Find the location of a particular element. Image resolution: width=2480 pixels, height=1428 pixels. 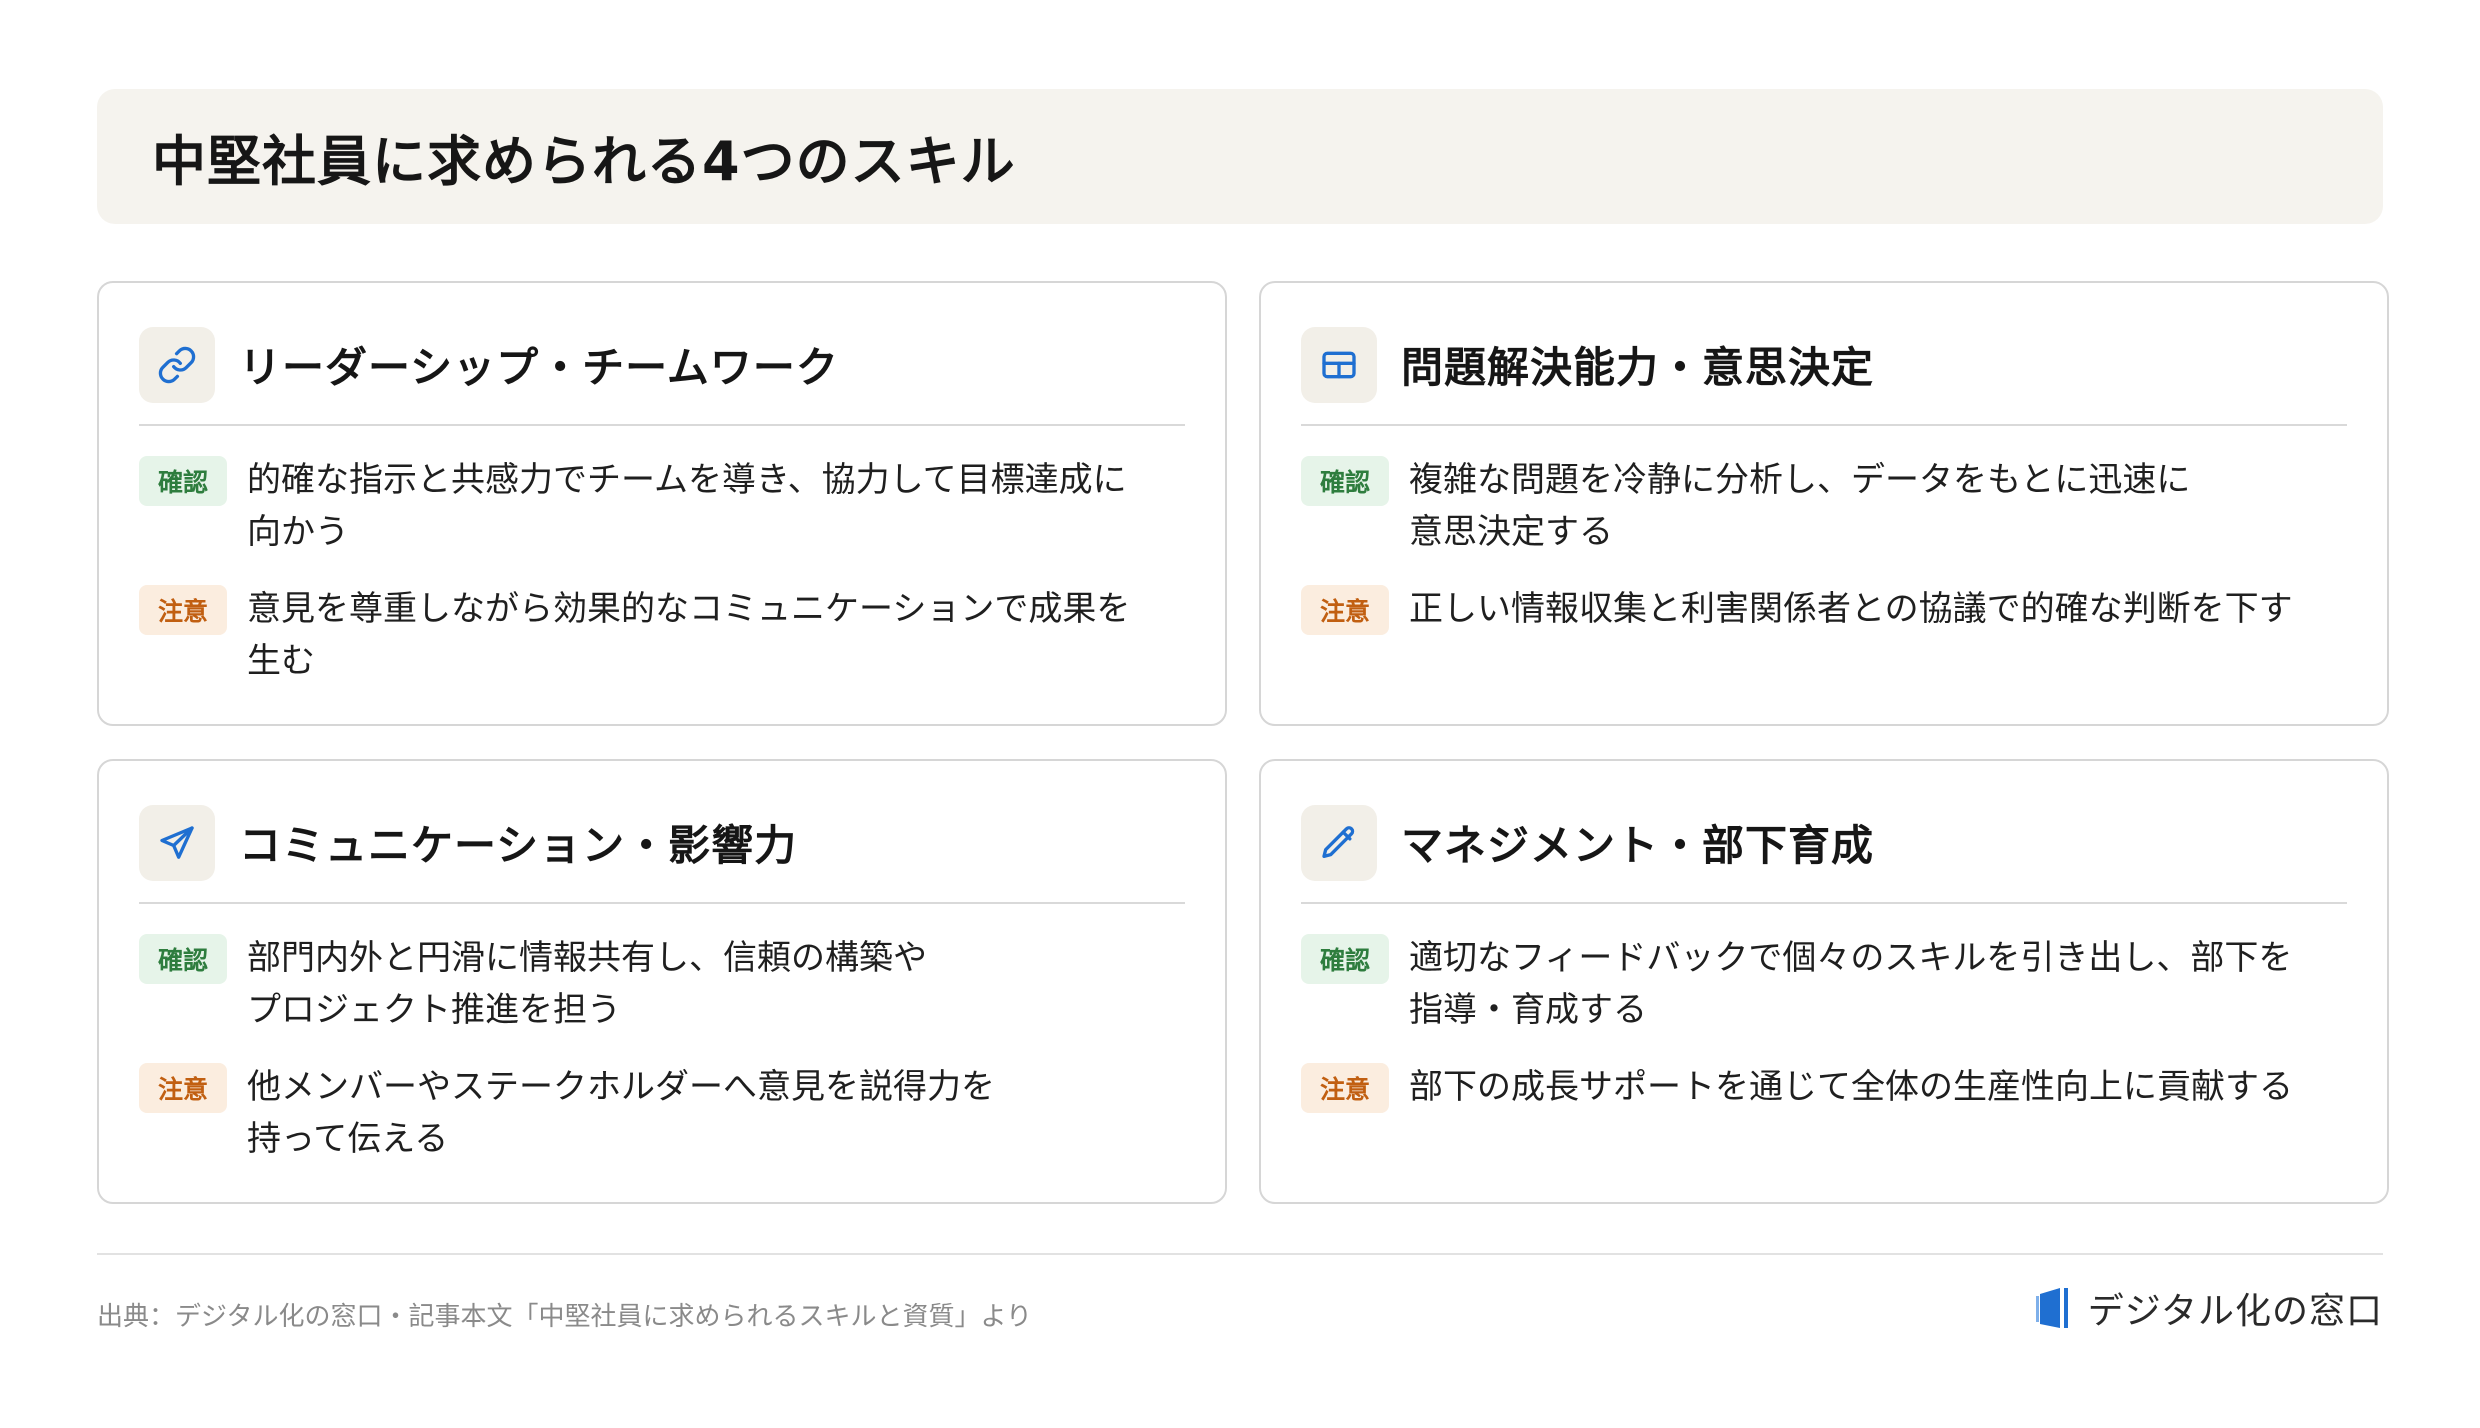

caution-text: 他メンバーやステークホルダーへ意見を説得力を 持って伝える is located at coordinates (621, 1113).